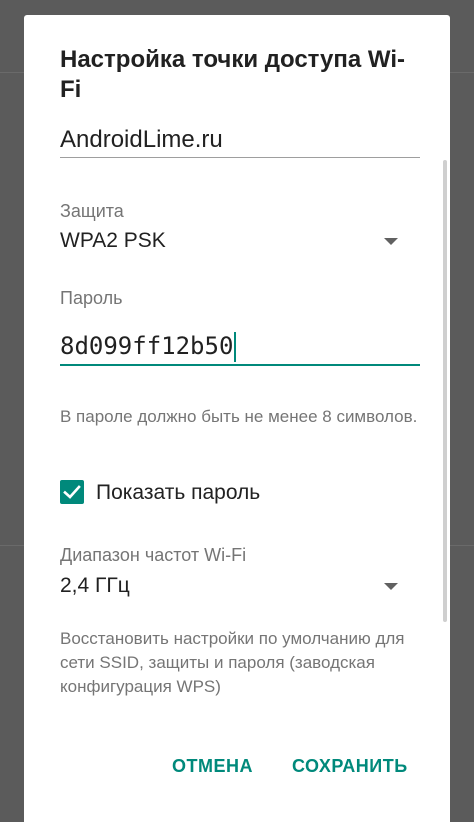 The height and width of the screenshot is (822, 474). I want to click on password-underline, so click(240, 365).